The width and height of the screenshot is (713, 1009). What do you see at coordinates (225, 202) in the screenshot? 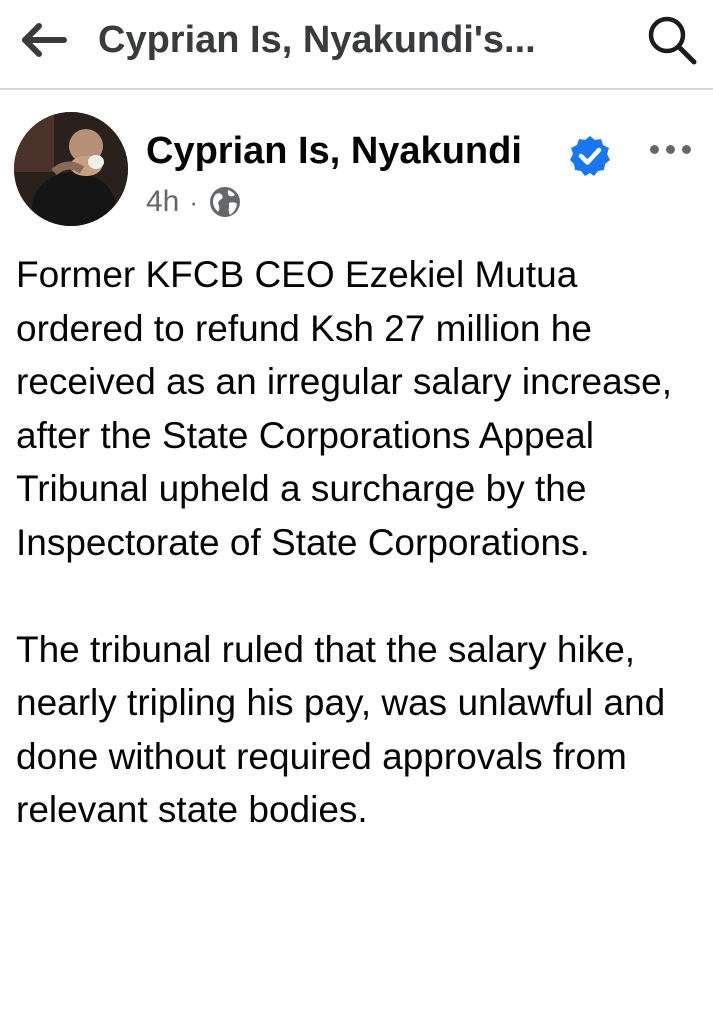
I see `globe-icon` at bounding box center [225, 202].